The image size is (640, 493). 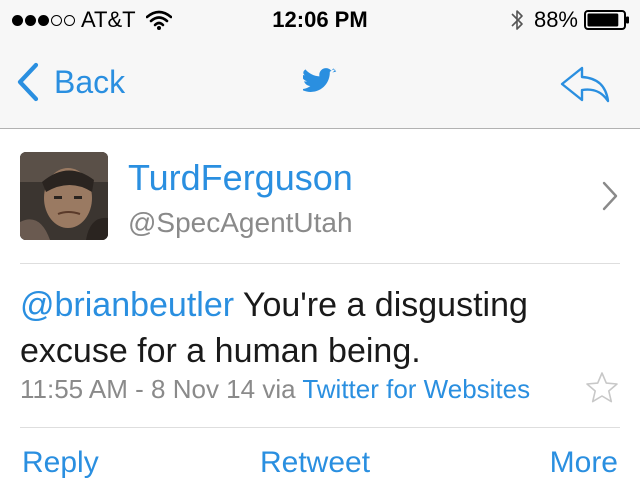 What do you see at coordinates (585, 84) in the screenshot?
I see `reply-arrow-icon` at bounding box center [585, 84].